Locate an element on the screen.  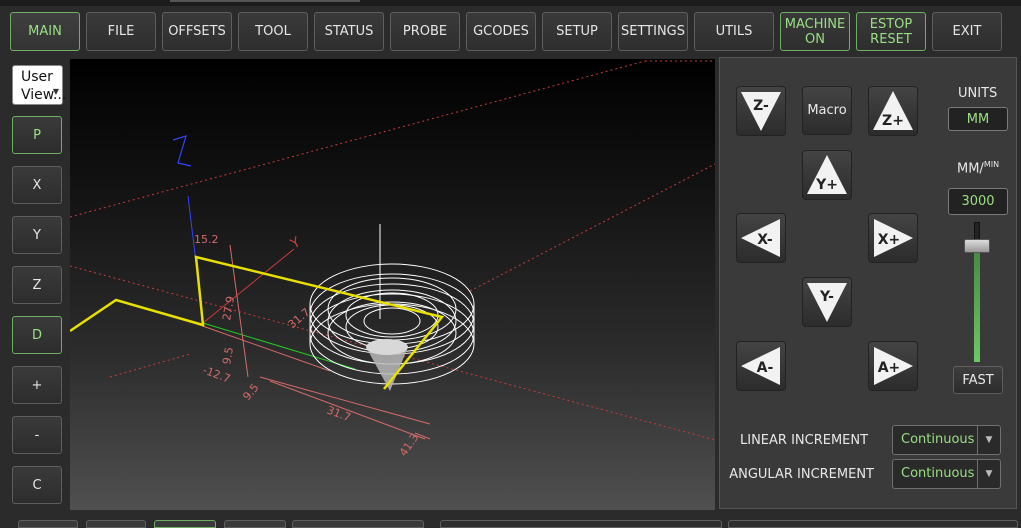
feed-slider-handle is located at coordinates (977, 245).